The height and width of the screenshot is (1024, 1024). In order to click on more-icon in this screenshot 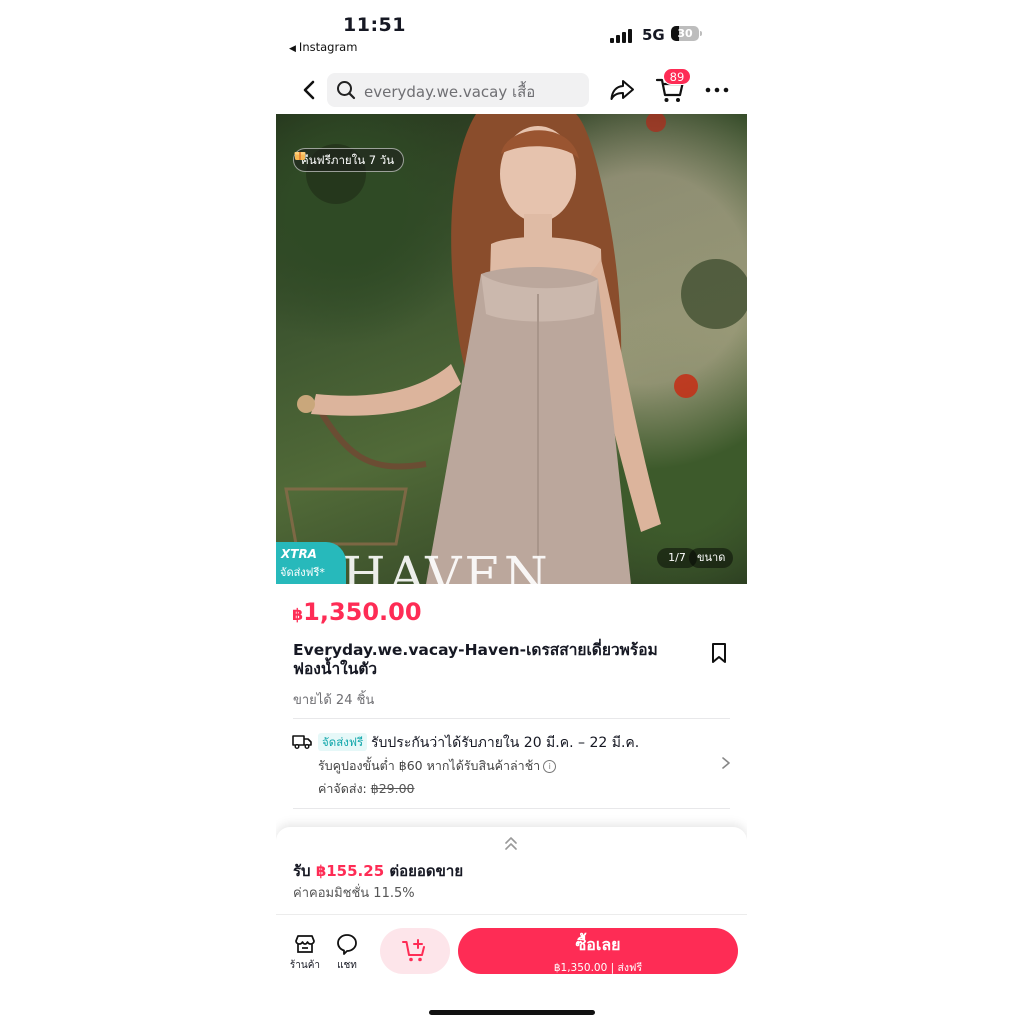, I will do `click(717, 90)`.